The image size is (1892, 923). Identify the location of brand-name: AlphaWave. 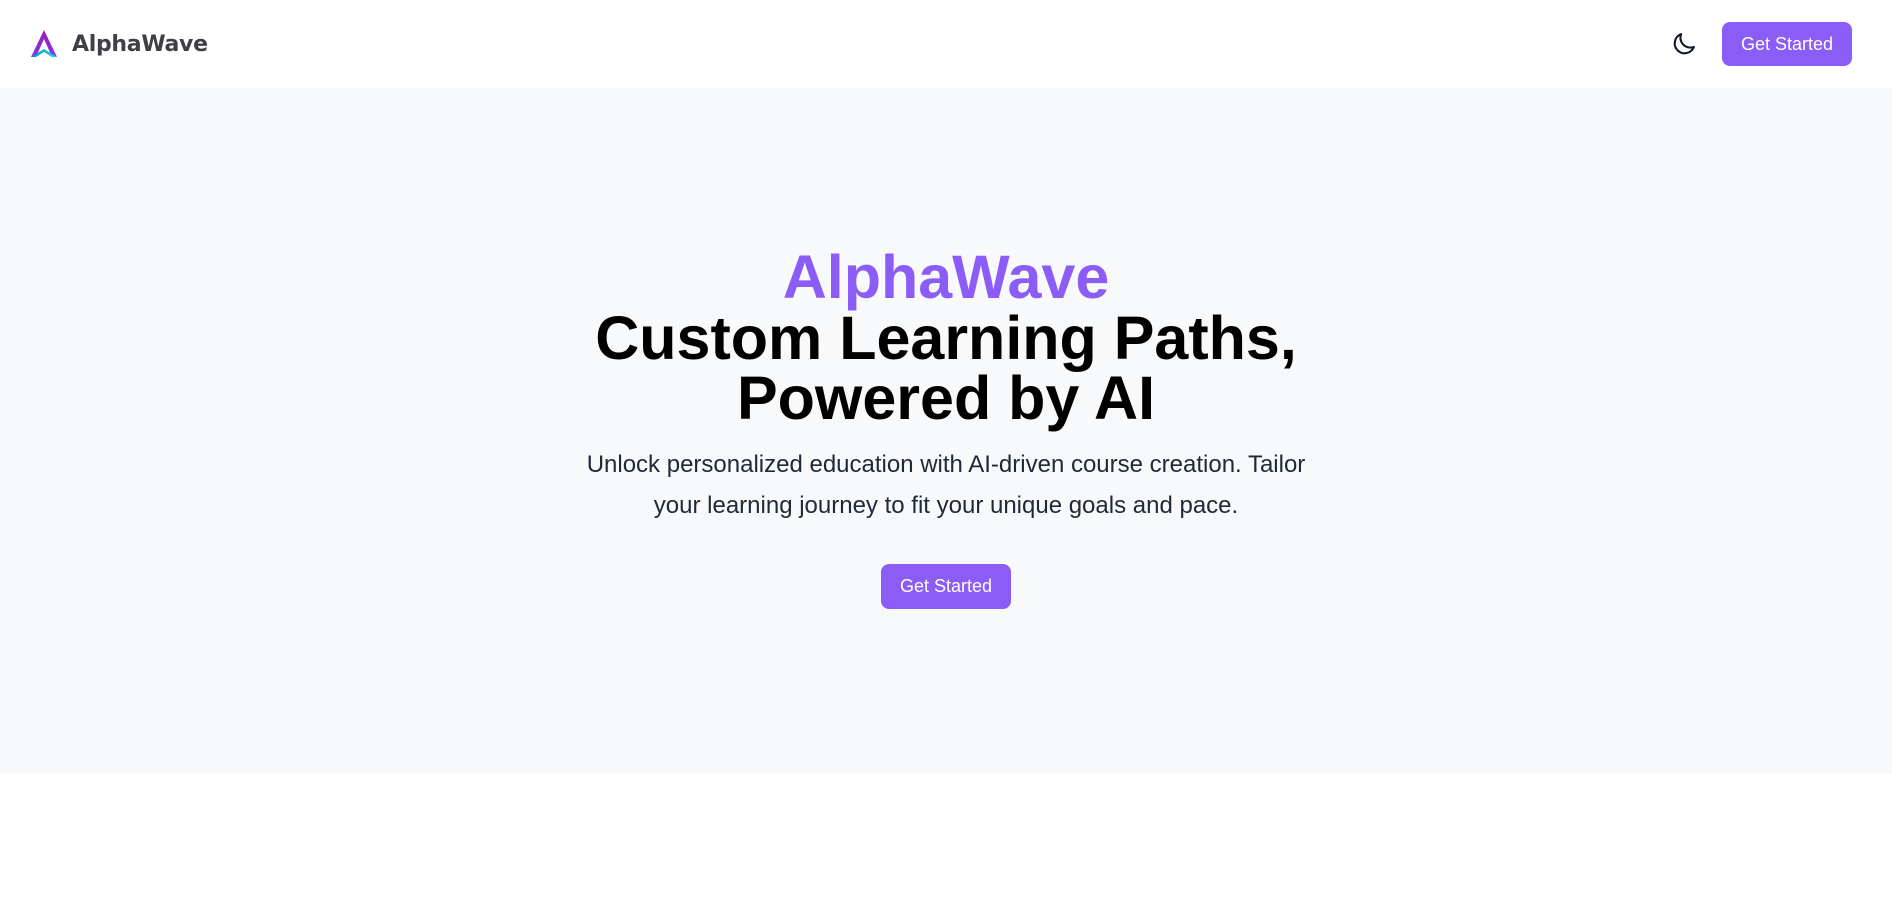
(140, 44).